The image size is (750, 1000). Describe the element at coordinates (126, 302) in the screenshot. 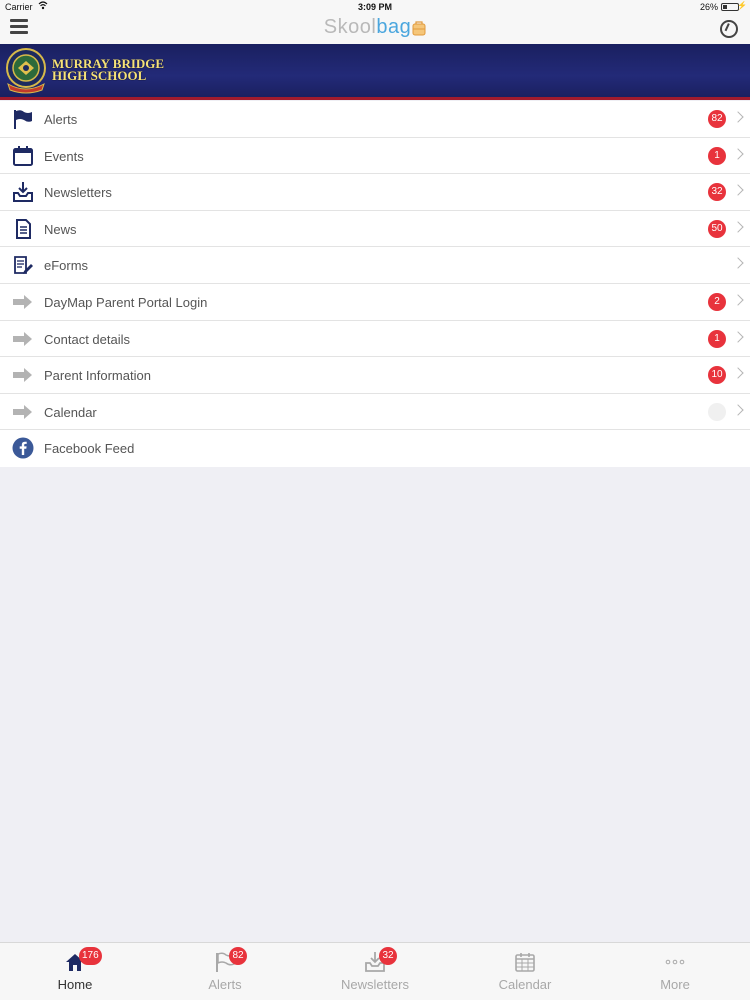

I see `menu-item-label: DayMap Parent Portal Login` at that location.